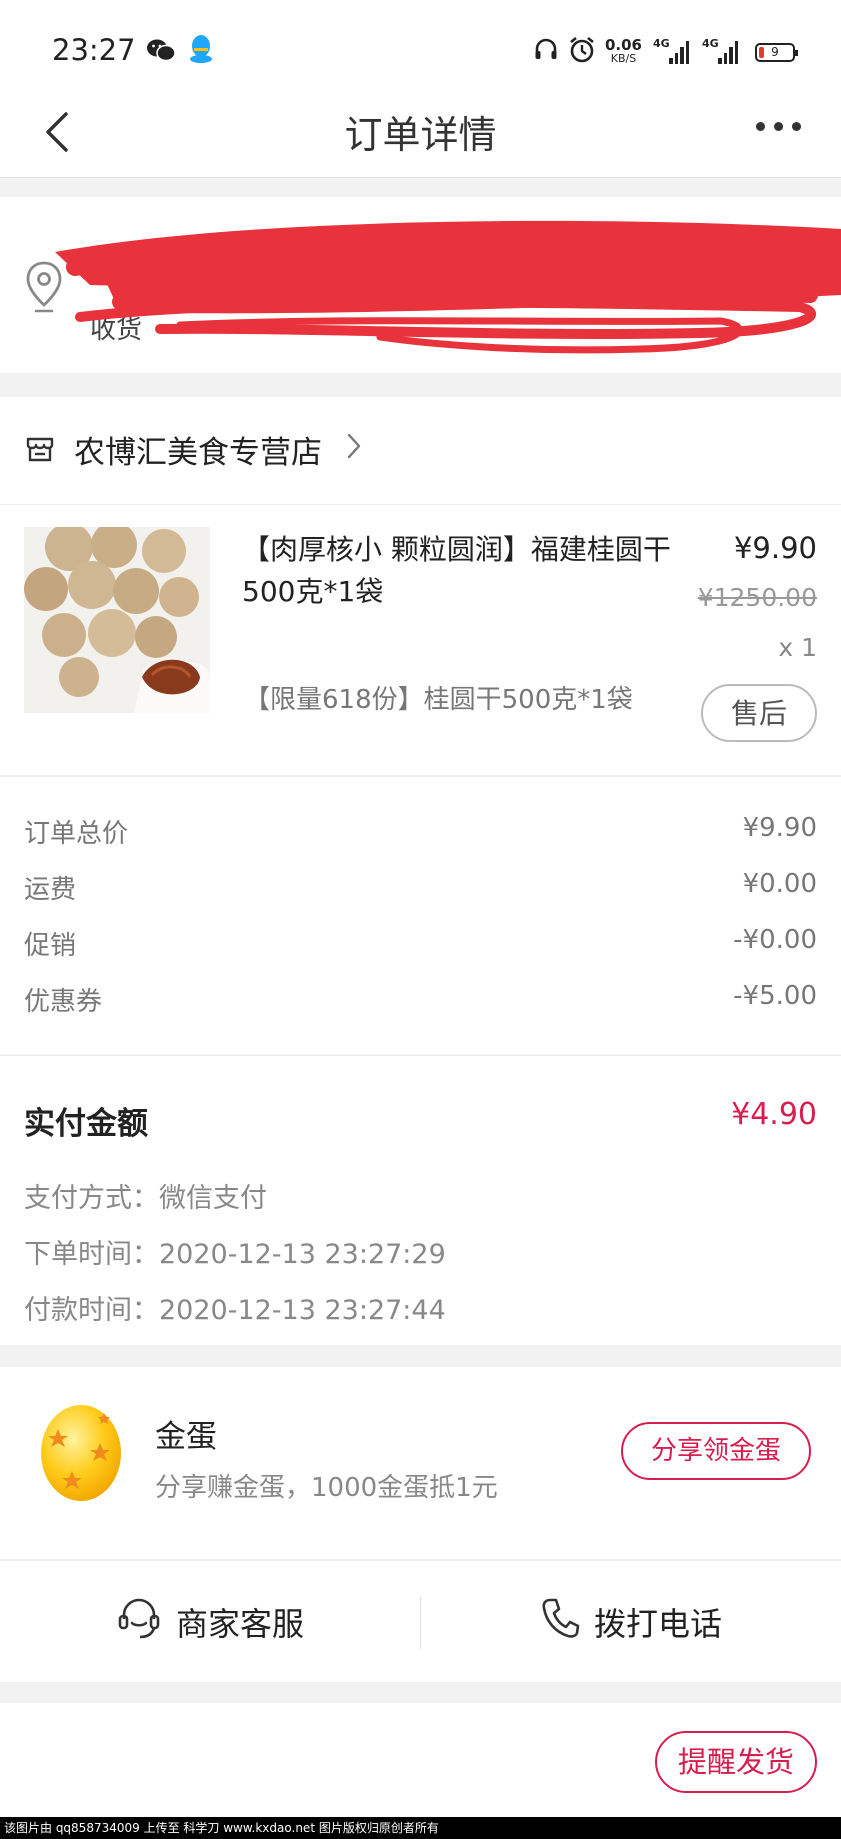 The image size is (841, 1839). What do you see at coordinates (235, 1254) in the screenshot?
I see `order-time: 下单时间：2020-12-13 23:27:29` at bounding box center [235, 1254].